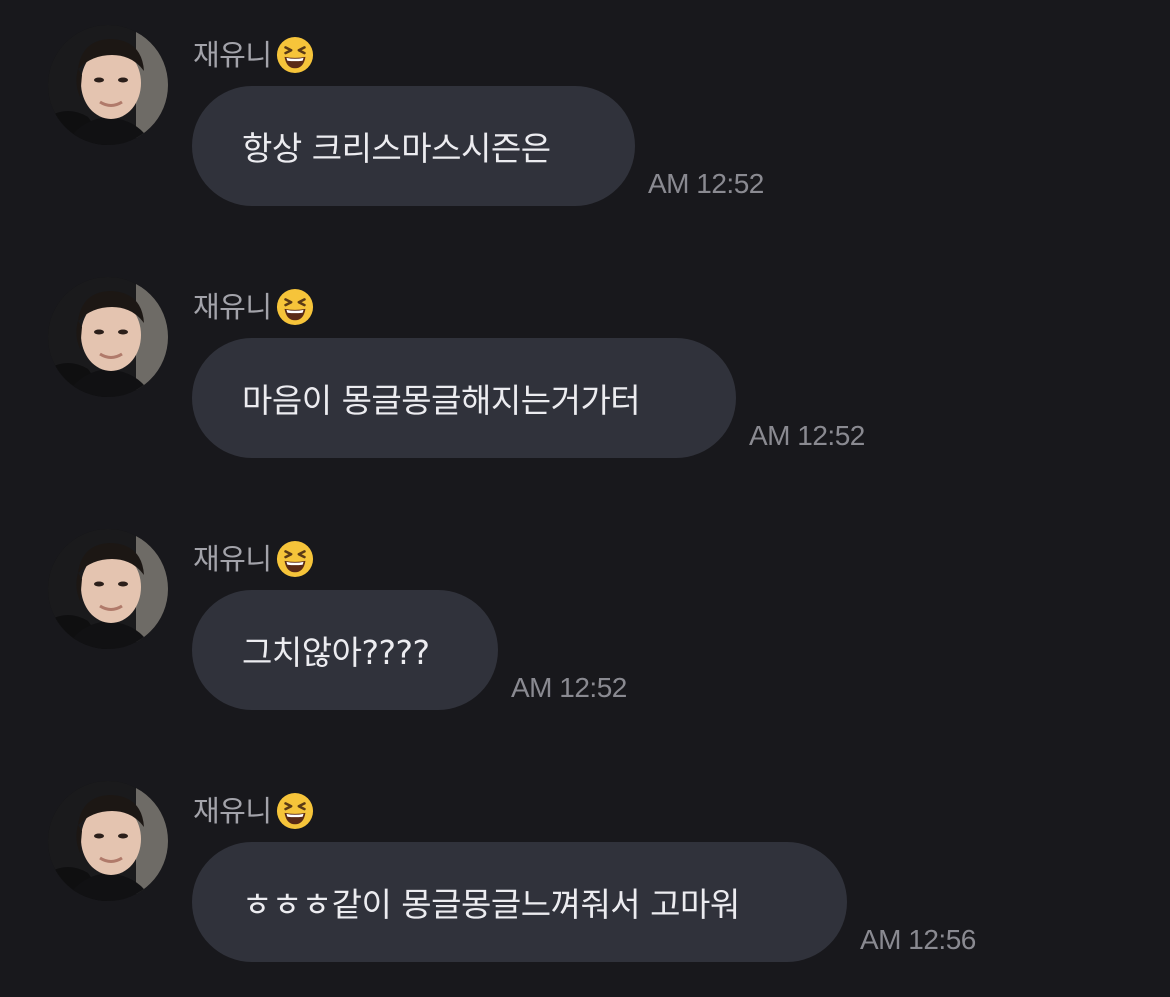 The width and height of the screenshot is (1170, 997). Describe the element at coordinates (491, 904) in the screenshot. I see `message-text: ㅎㅎㅎ같이 몽글몽글느껴줘서 고마워` at that location.